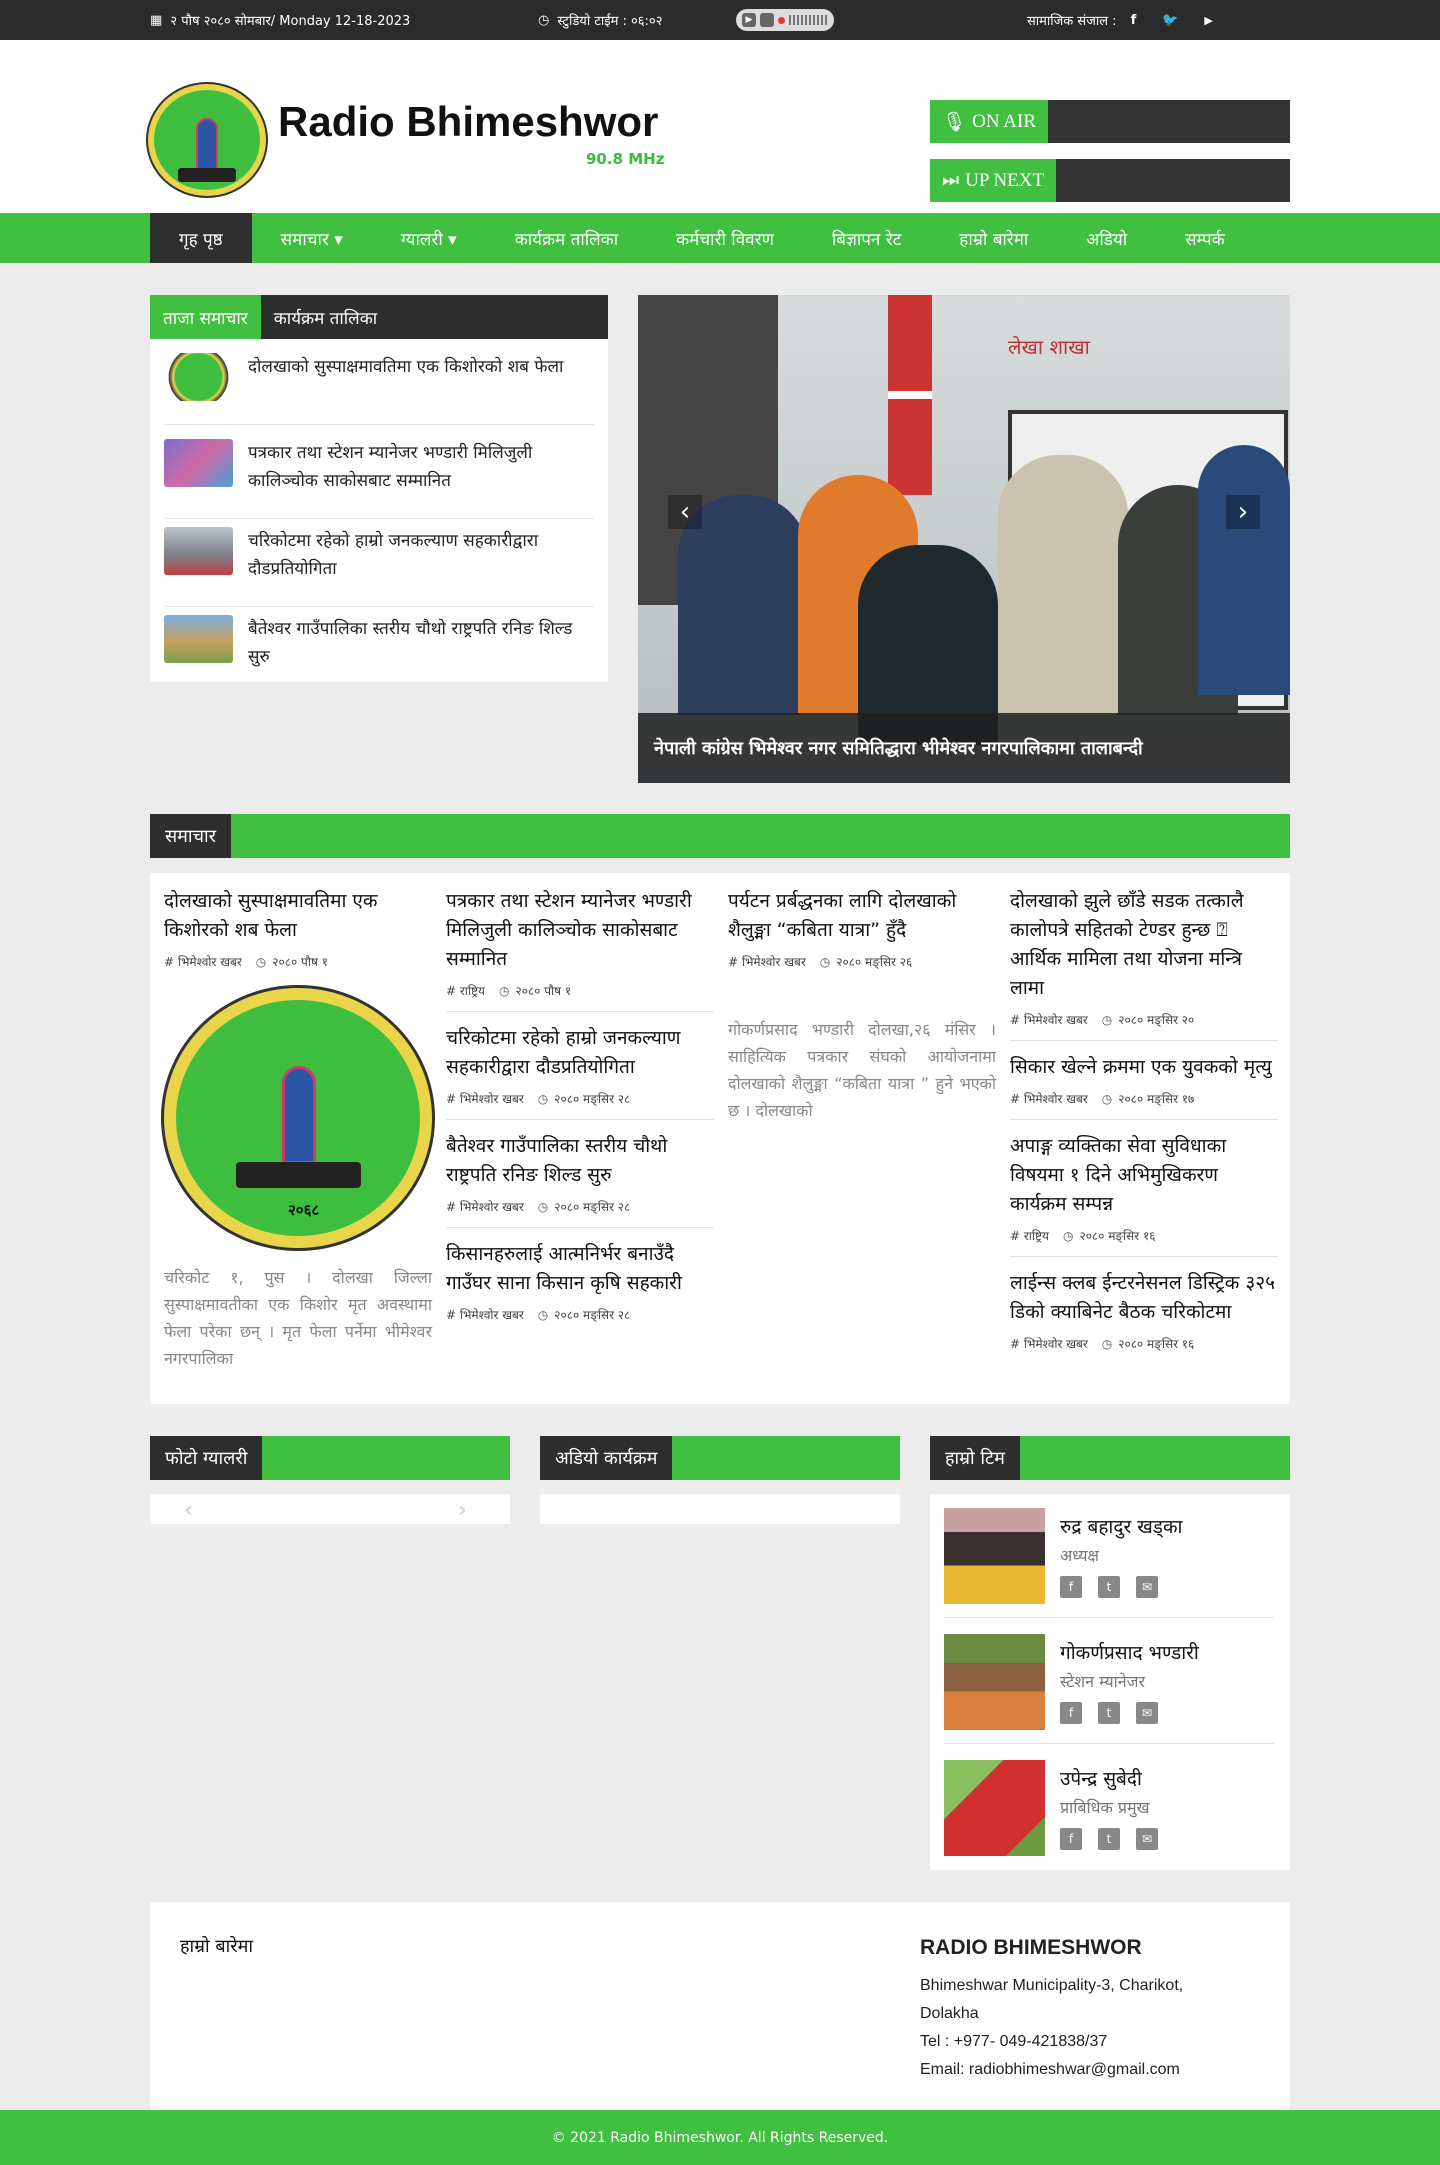 The image size is (1440, 2165). What do you see at coordinates (1144, 1019) in the screenshot?
I see `news-meta: # भिमेश्वोर खबर ◷ २०८० मङ्सिर २०` at bounding box center [1144, 1019].